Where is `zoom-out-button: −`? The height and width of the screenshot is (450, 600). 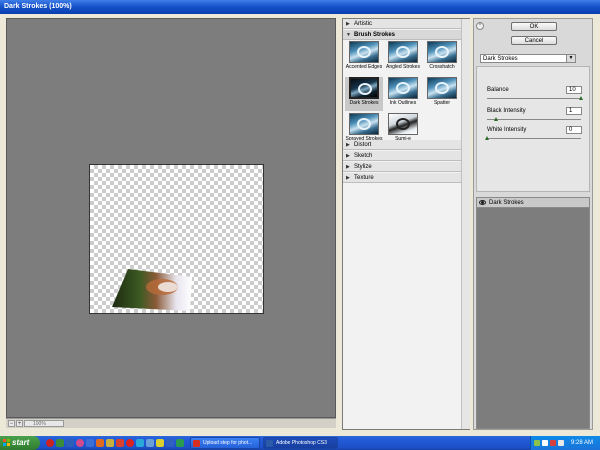
zoom-out-button: − is located at coordinates (11, 423).